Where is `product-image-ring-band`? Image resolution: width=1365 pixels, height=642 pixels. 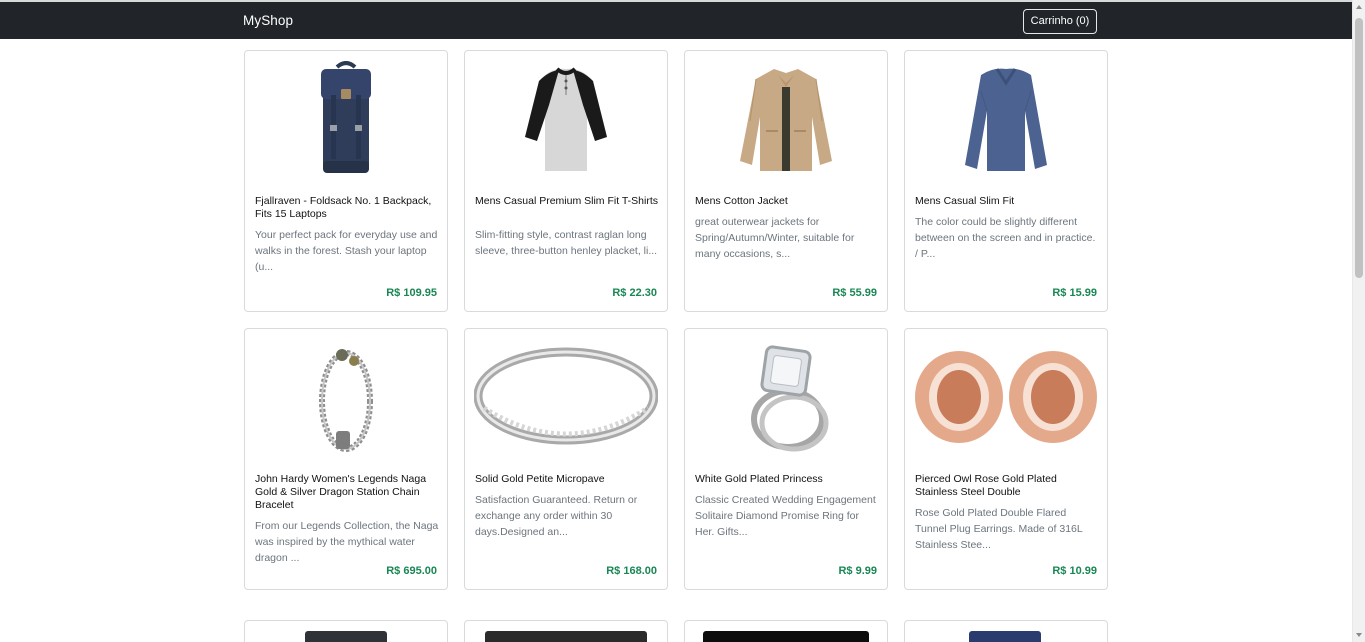 product-image-ring-band is located at coordinates (566, 397).